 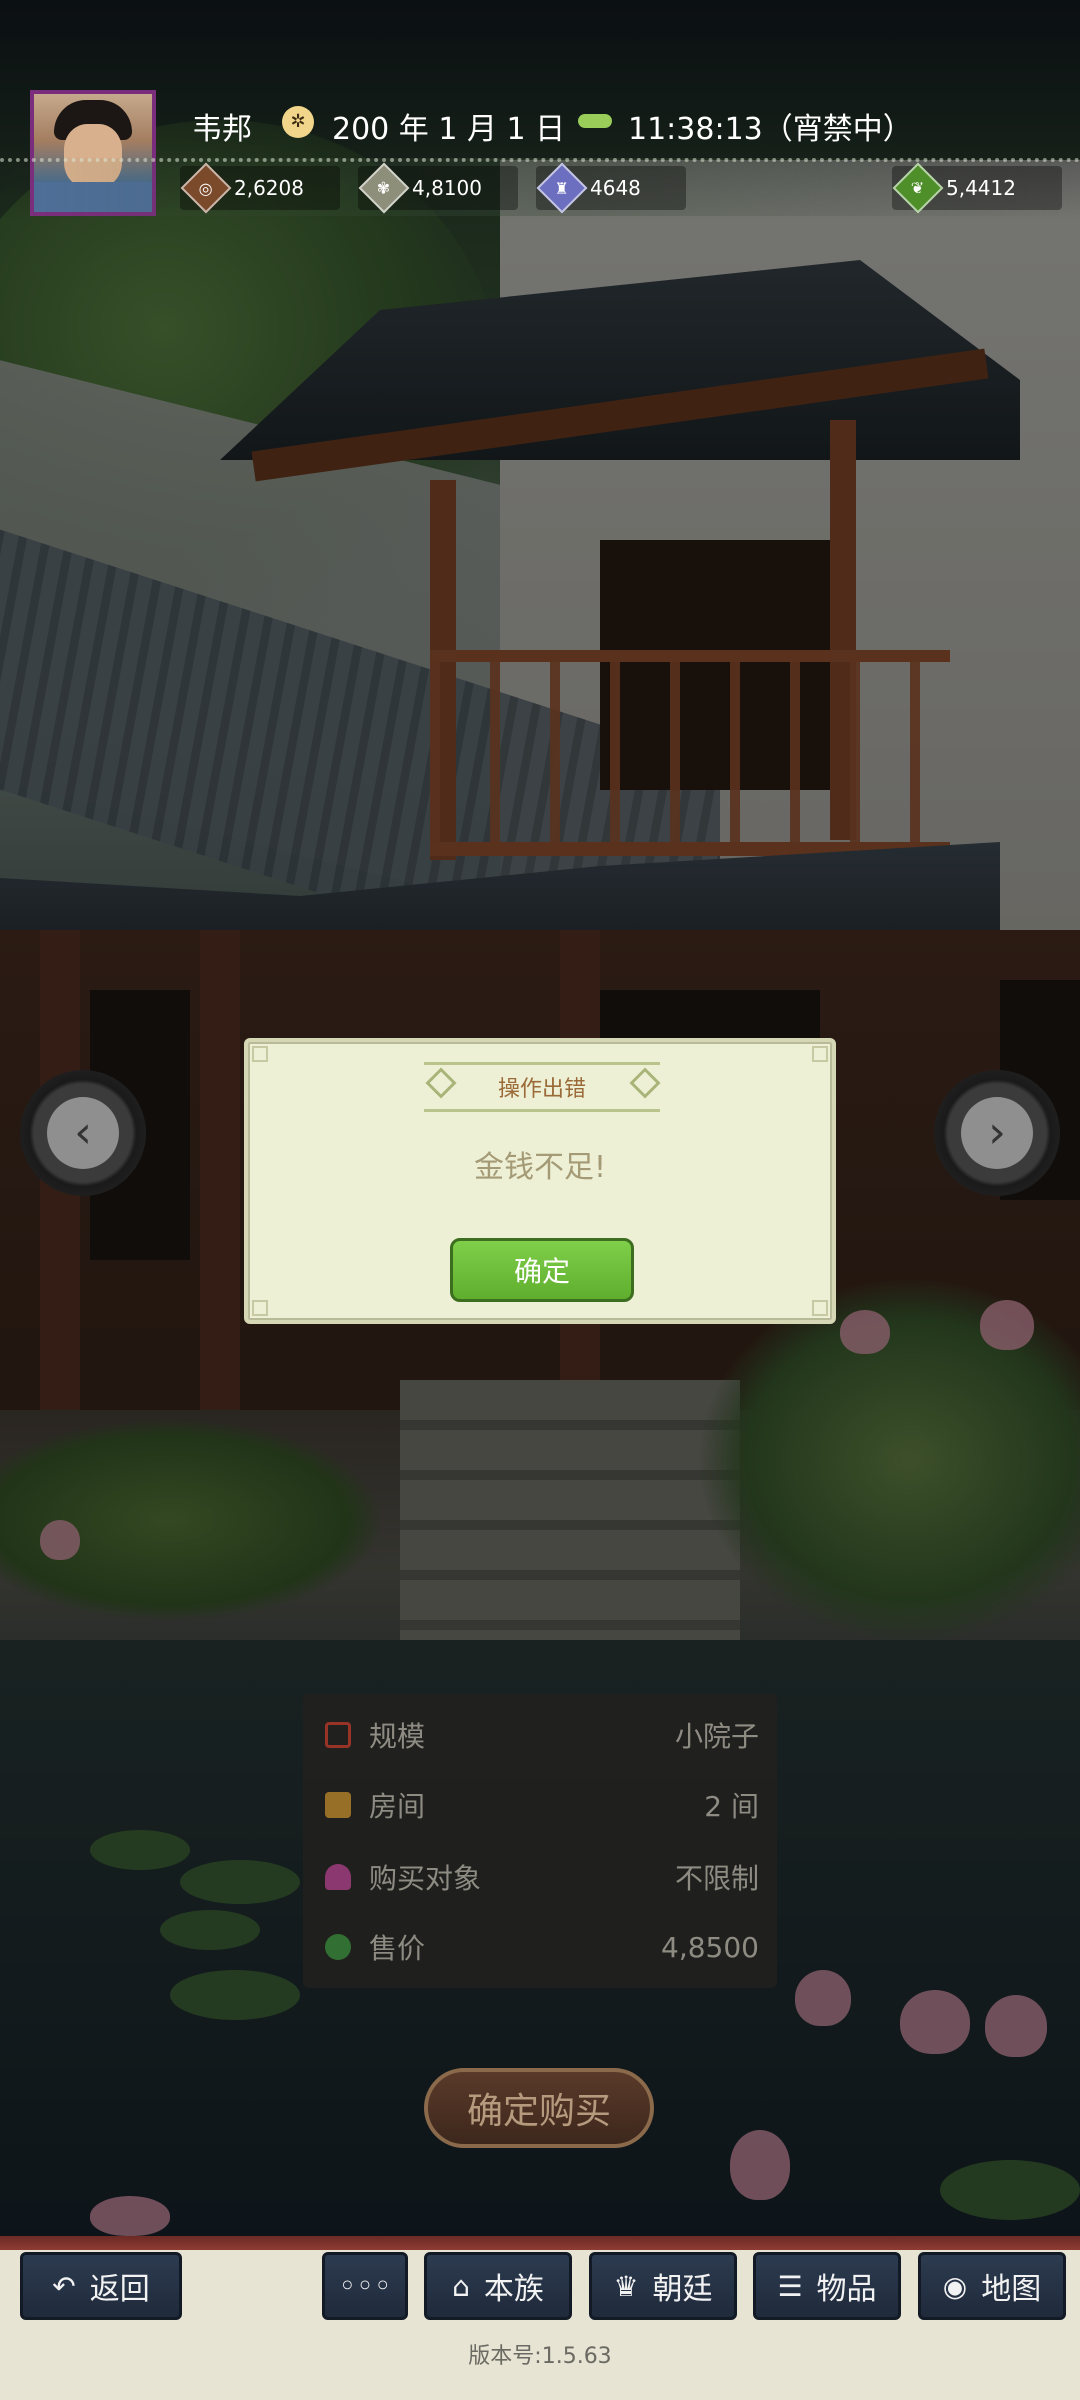 What do you see at coordinates (338, 1735) in the screenshot?
I see `scale-icon` at bounding box center [338, 1735].